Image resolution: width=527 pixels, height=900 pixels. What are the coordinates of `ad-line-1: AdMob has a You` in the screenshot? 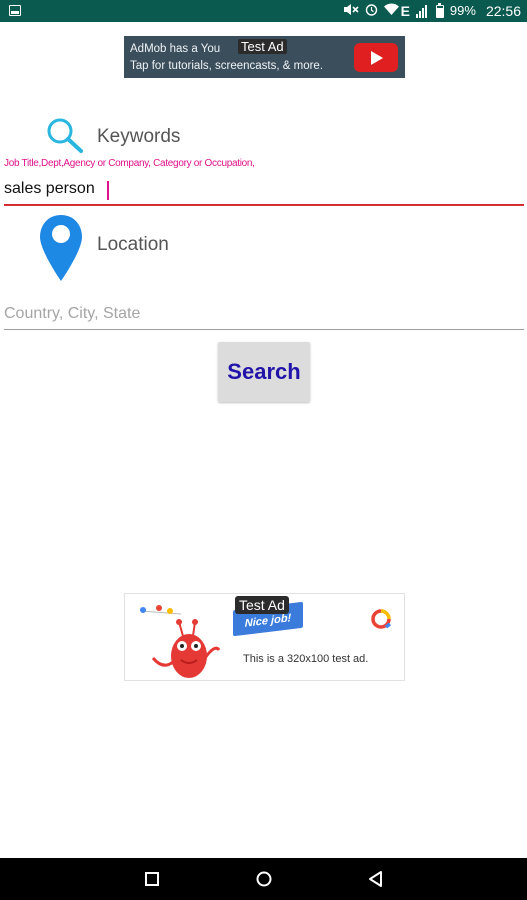 It's located at (175, 49).